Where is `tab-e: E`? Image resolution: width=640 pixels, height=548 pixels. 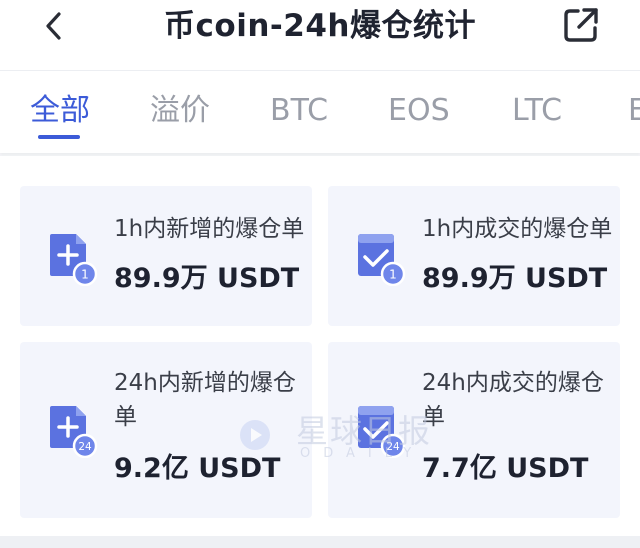 tab-e: E is located at coordinates (634, 111).